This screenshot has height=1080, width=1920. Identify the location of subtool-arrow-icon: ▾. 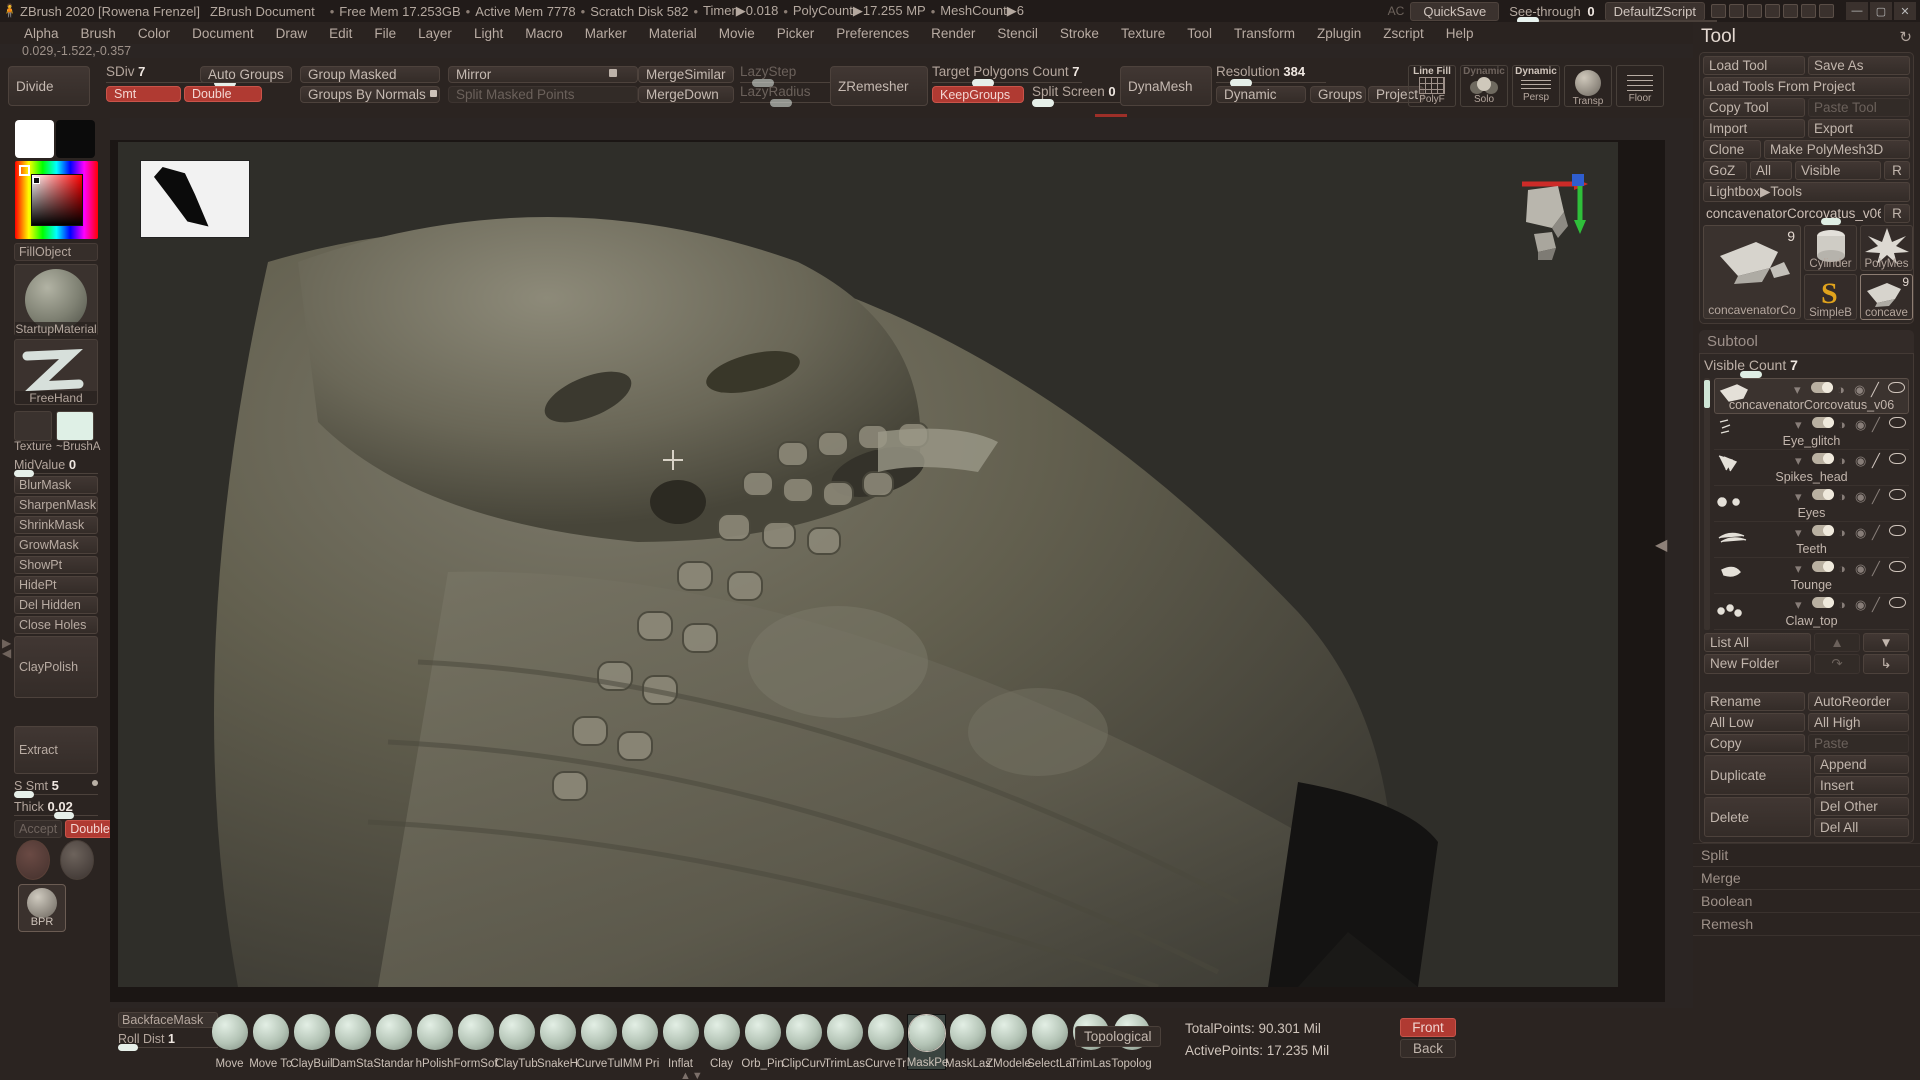
(1801, 424).